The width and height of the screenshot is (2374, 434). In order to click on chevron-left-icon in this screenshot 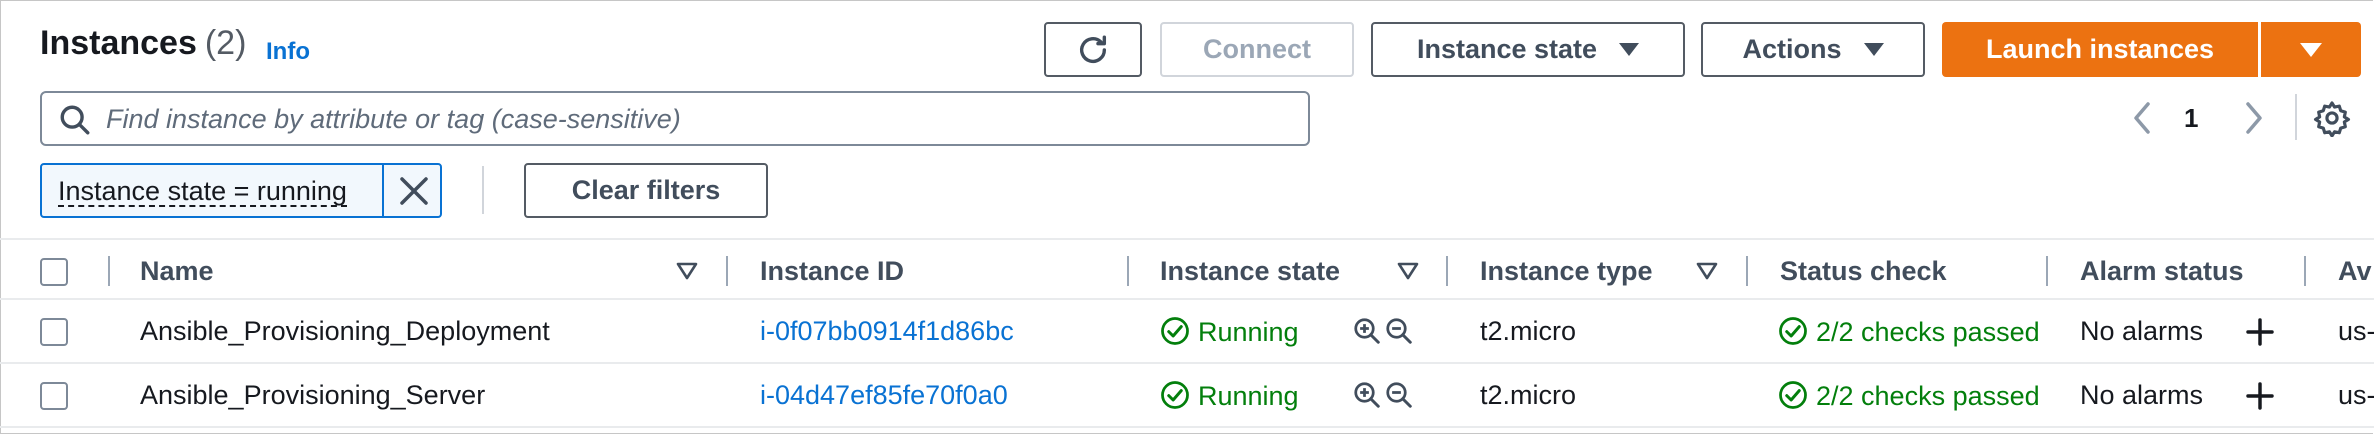, I will do `click(2143, 118)`.